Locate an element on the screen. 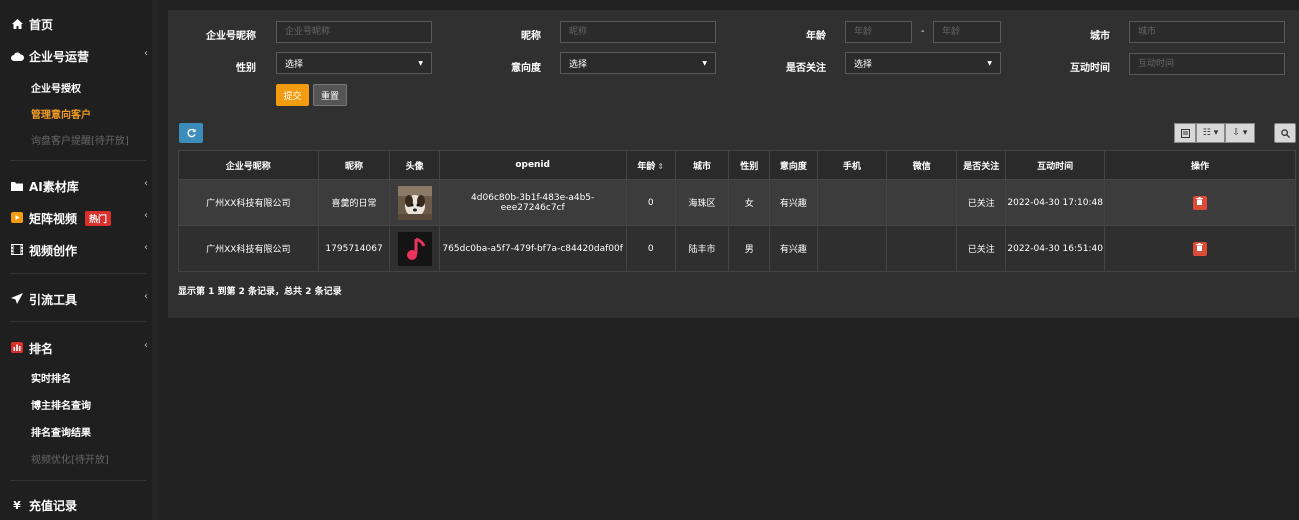  export-icon: ⇩ ▾ is located at coordinates (1240, 133).